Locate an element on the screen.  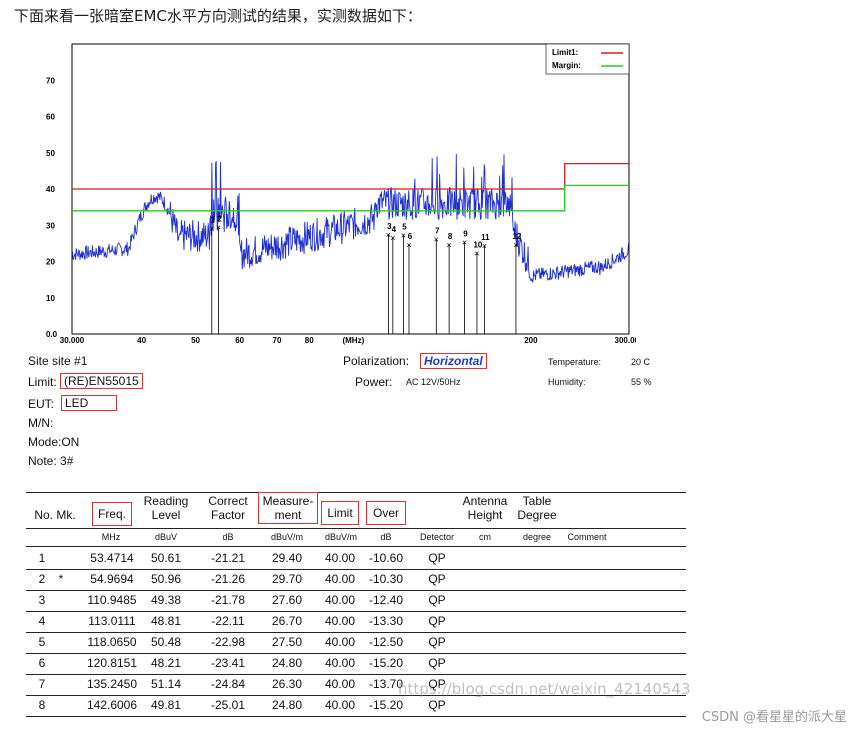
marker-label: 11 is located at coordinates (485, 237).